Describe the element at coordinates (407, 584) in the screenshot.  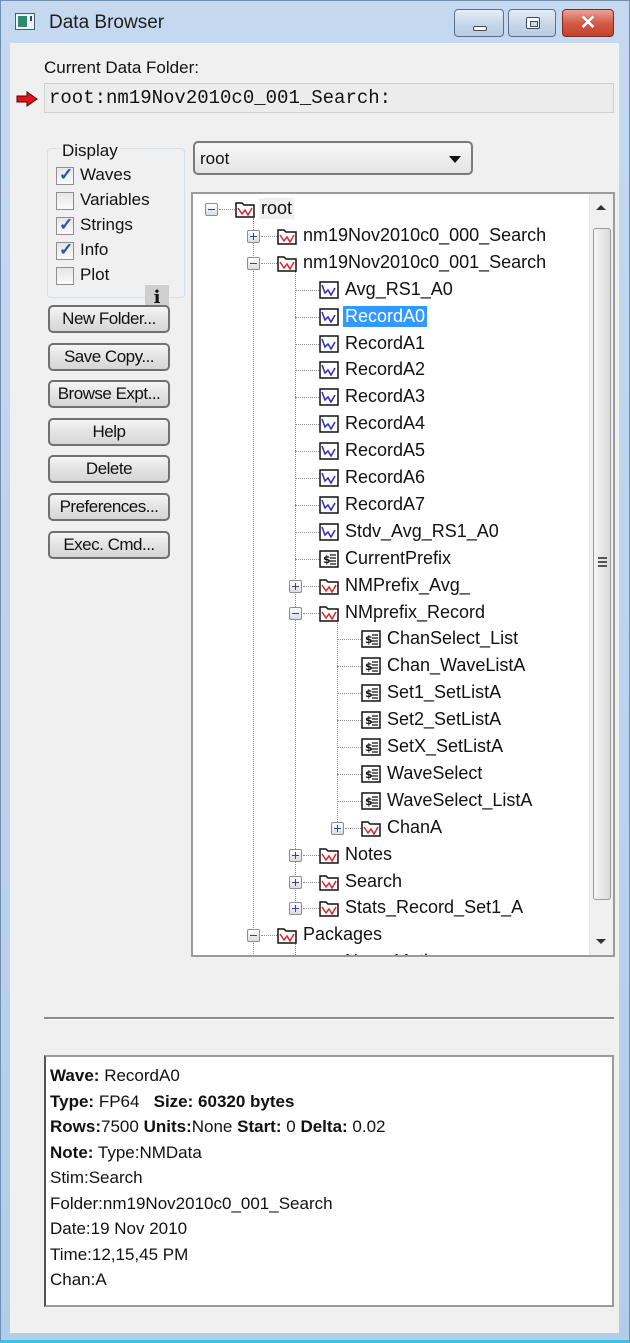
I see `tree-item-label: NMPrefix_Avg_` at that location.